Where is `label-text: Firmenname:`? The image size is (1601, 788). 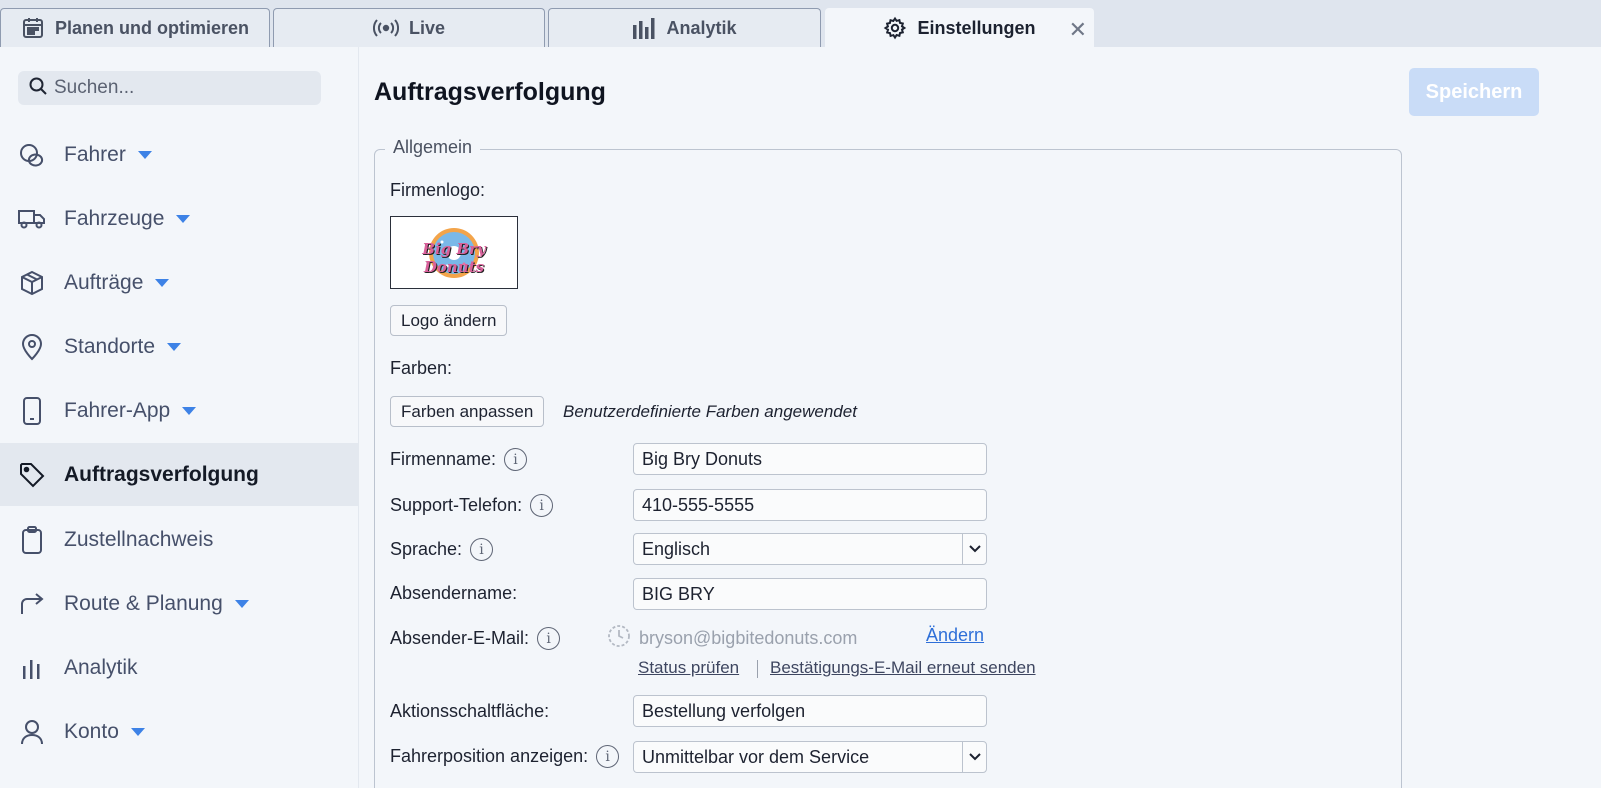
label-text: Firmenname: is located at coordinates (443, 459).